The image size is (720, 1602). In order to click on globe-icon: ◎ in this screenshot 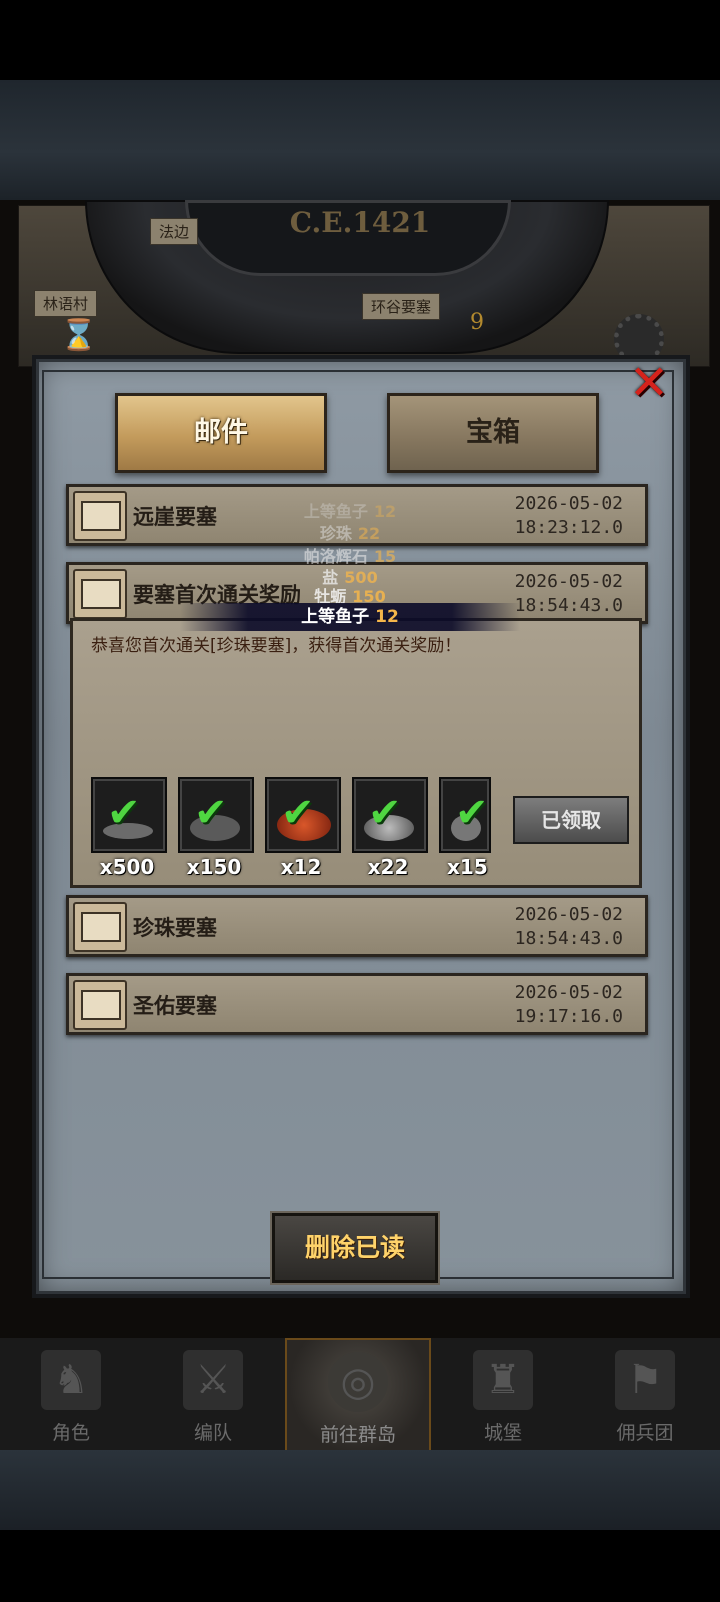, I will do `click(358, 1382)`.